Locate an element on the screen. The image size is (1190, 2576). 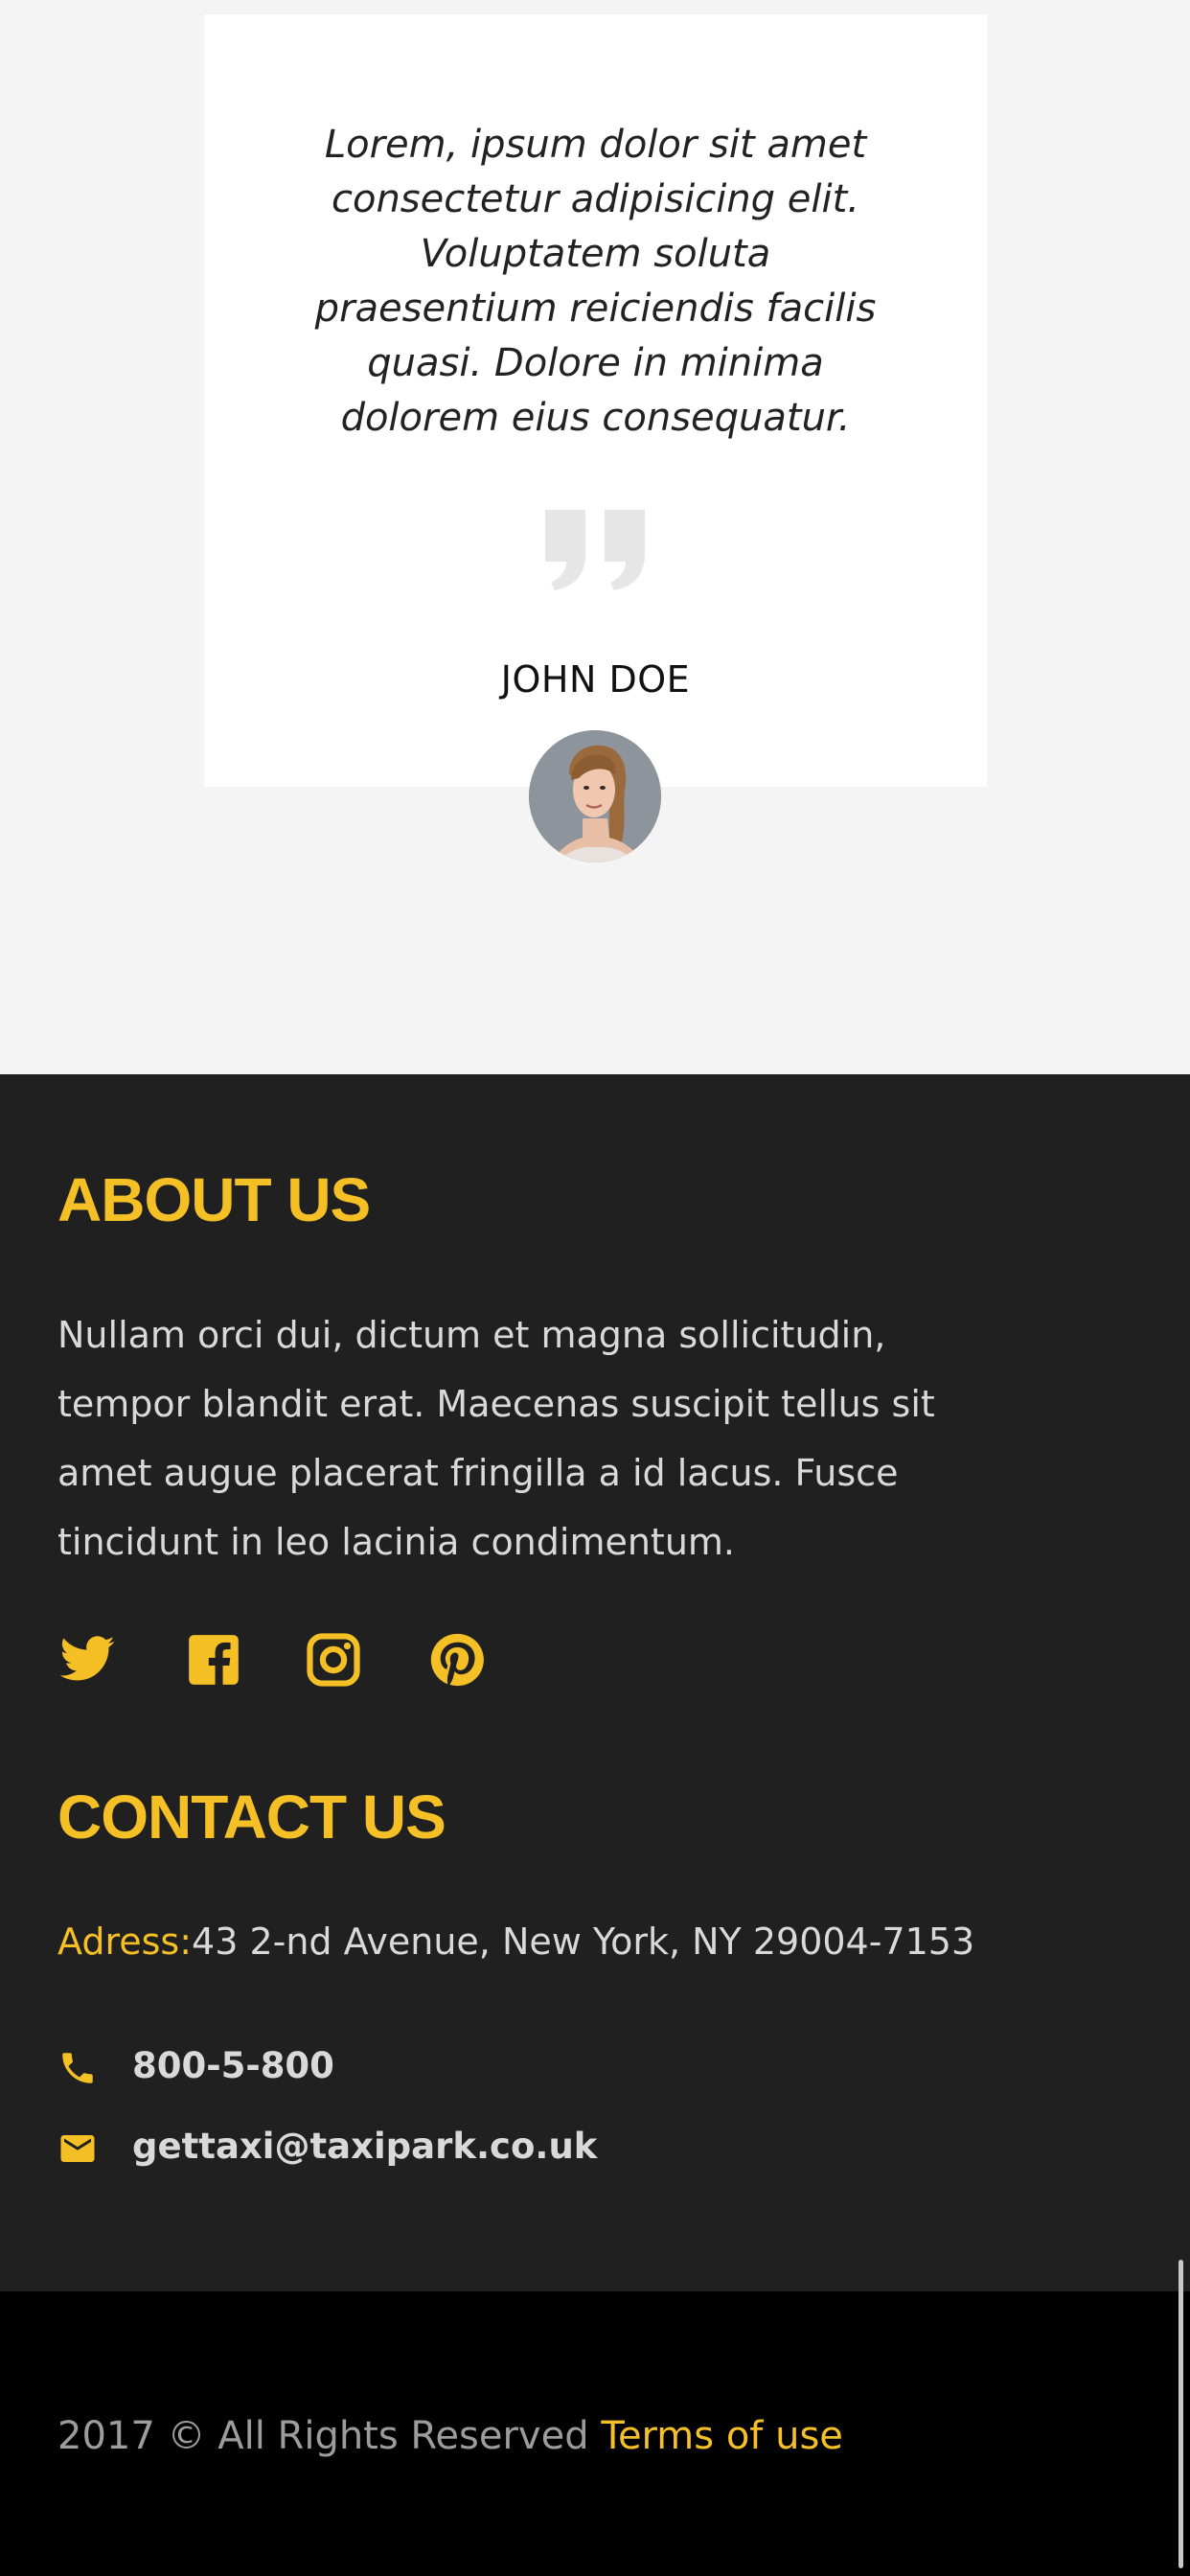
pinterest-icon is located at coordinates (457, 1660).